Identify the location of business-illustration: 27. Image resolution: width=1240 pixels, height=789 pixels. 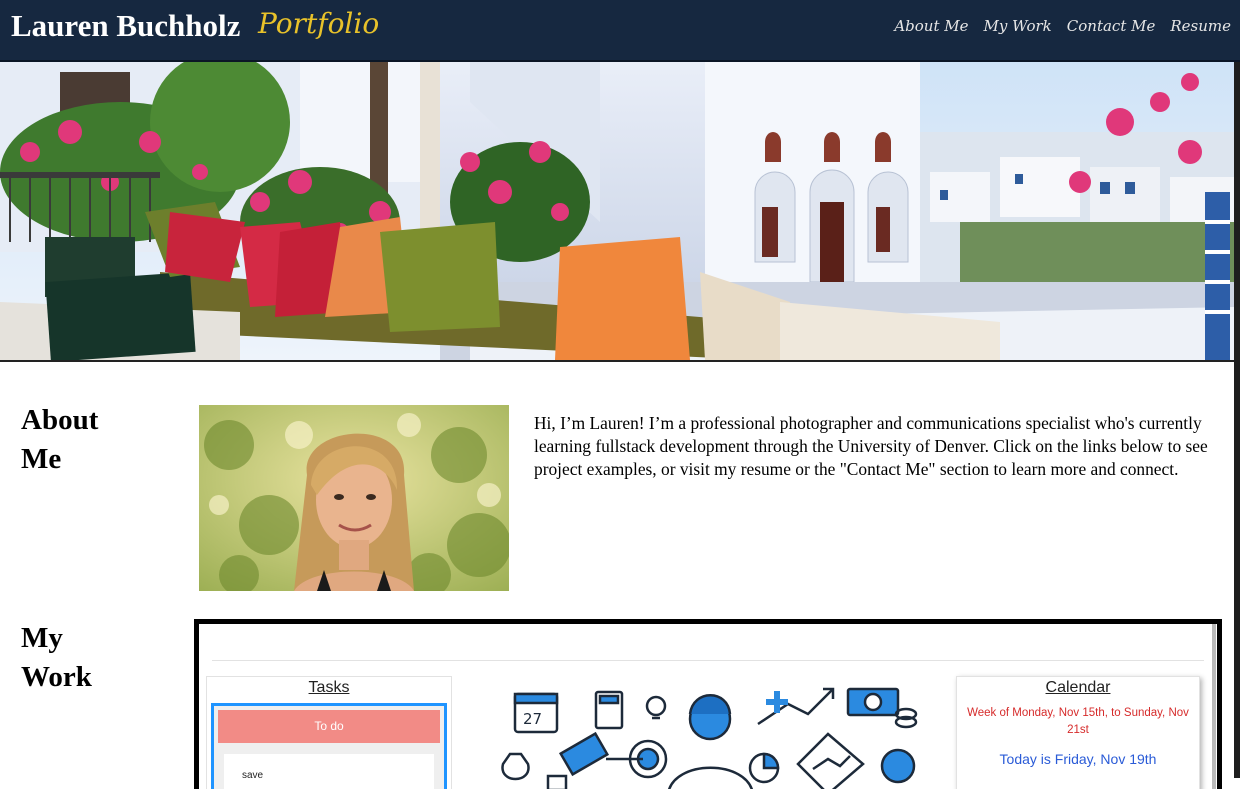
(703, 736).